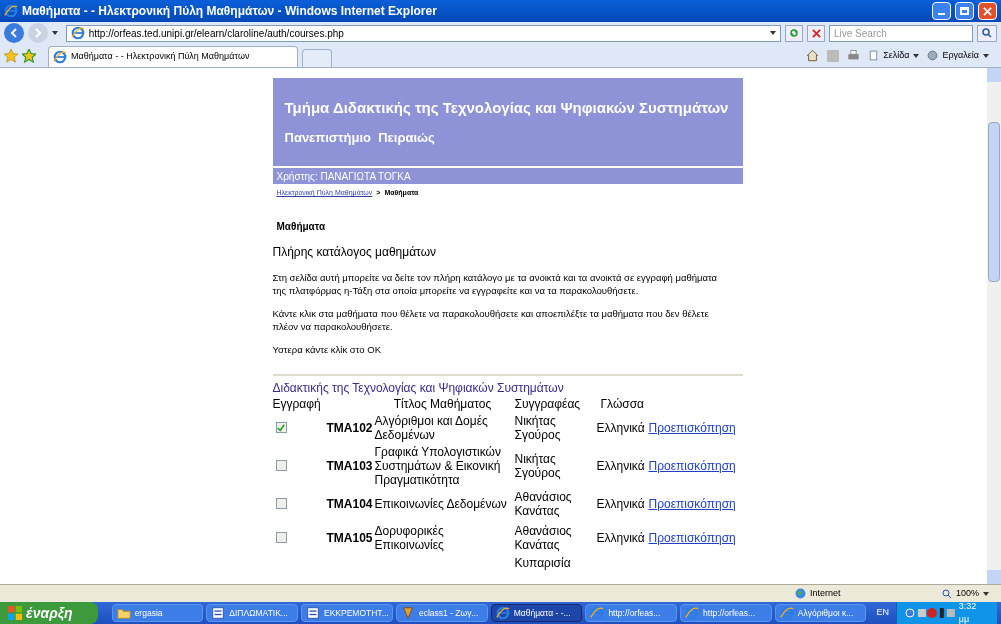 This screenshot has width=1001, height=624. I want to click on add-favorite-icon, so click(29, 55).